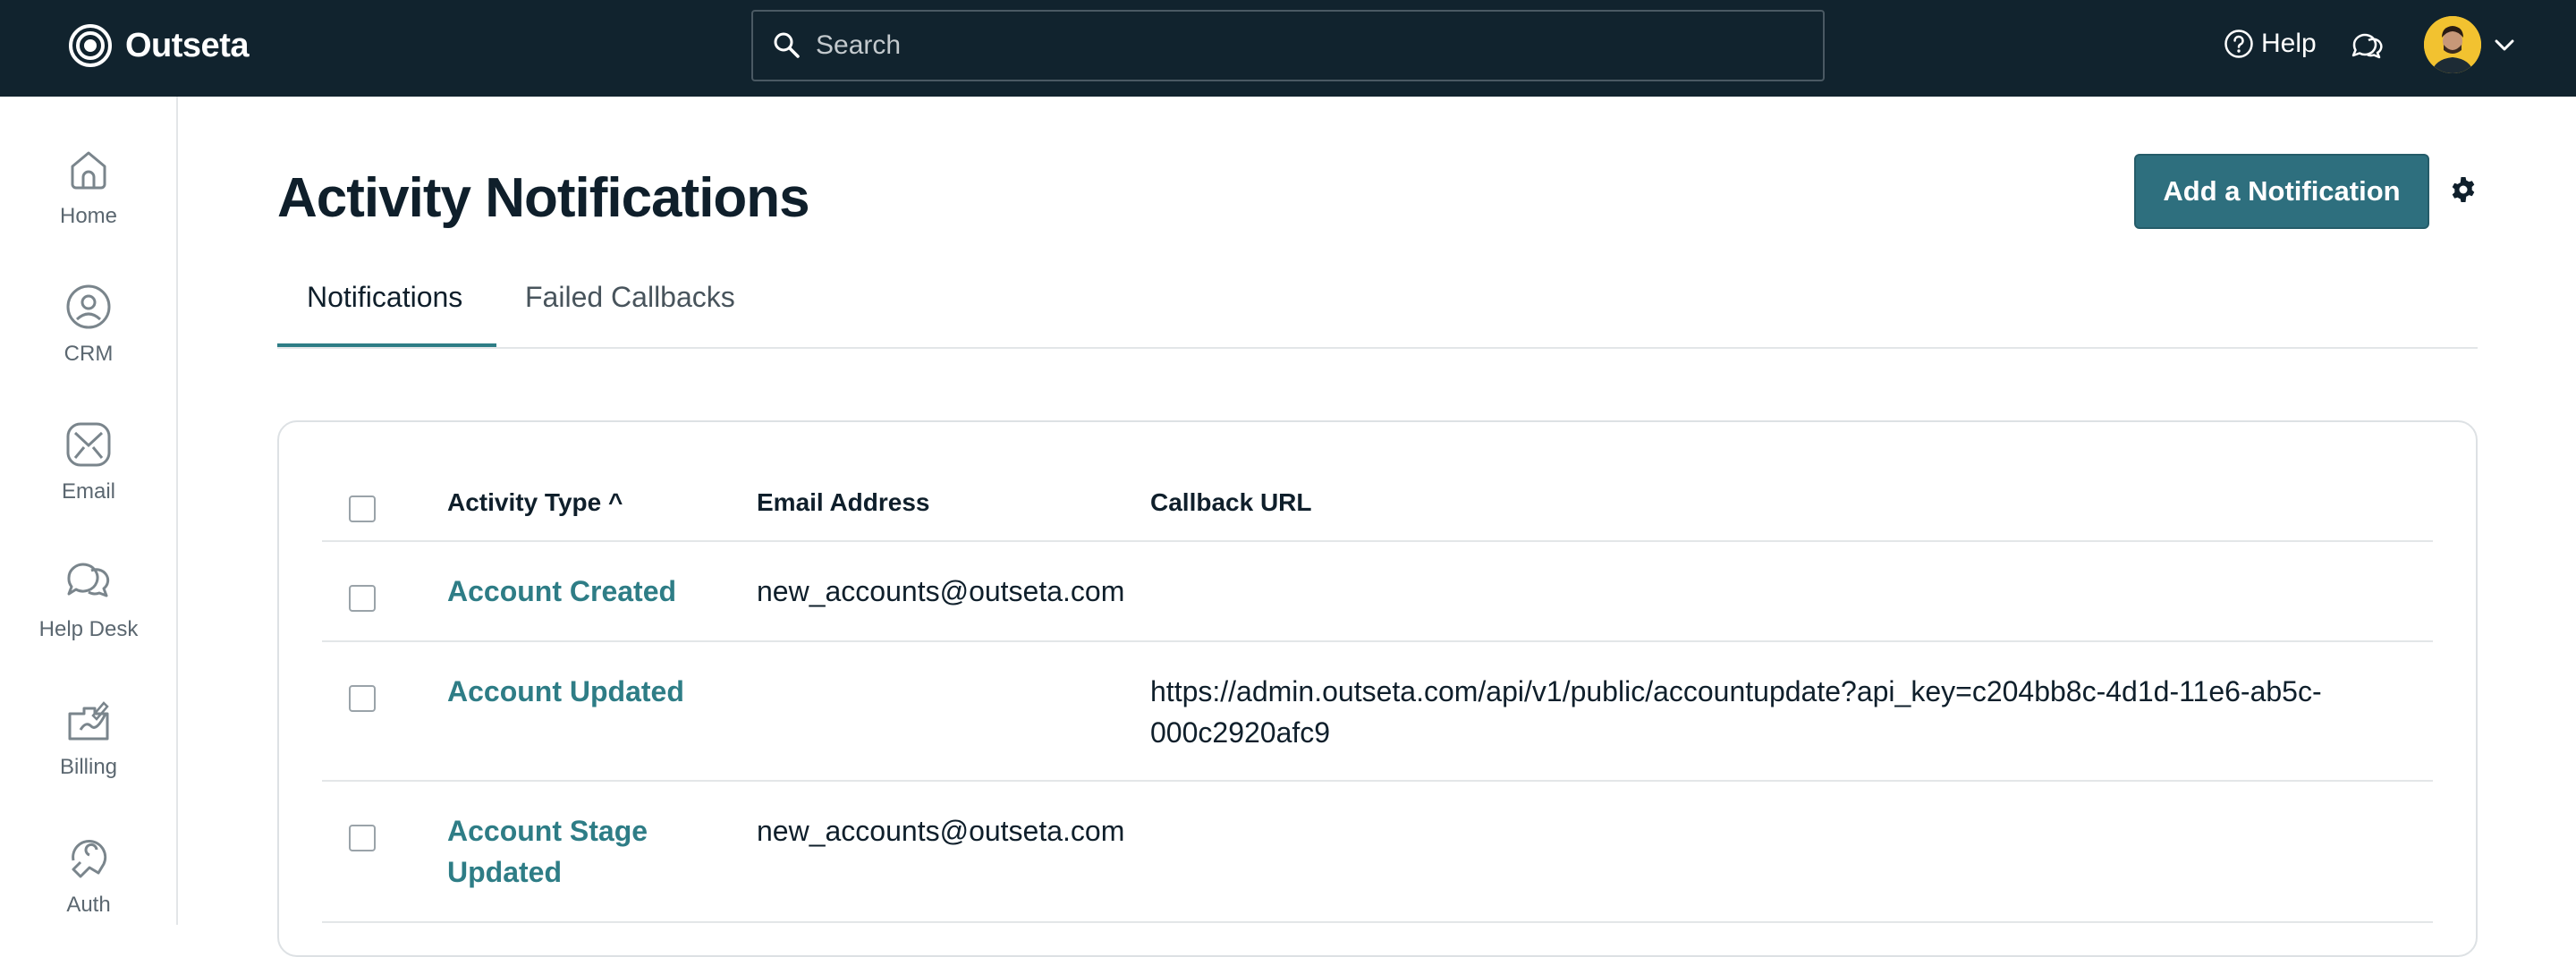  I want to click on person-circle-icon, so click(88, 306).